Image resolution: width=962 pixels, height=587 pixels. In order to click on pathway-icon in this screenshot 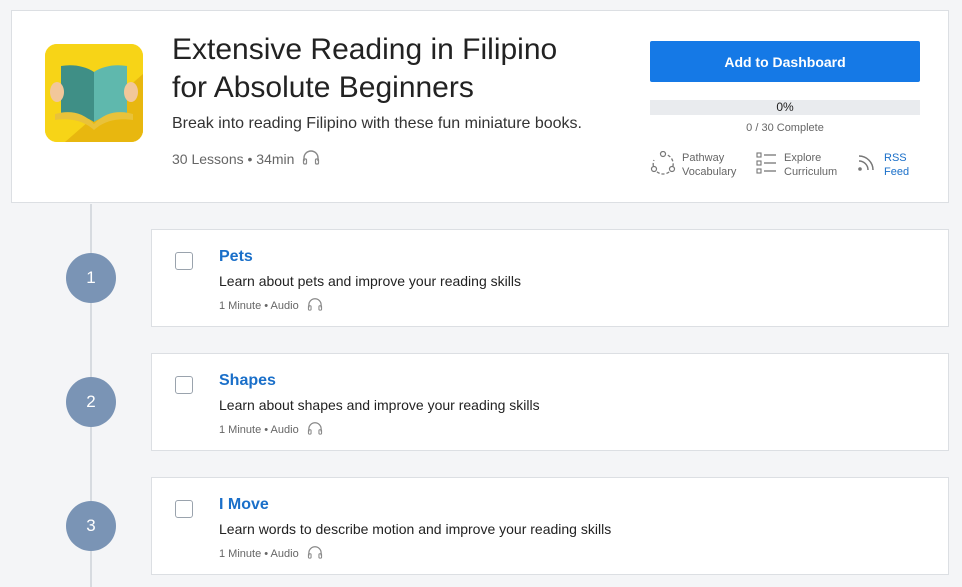, I will do `click(663, 166)`.